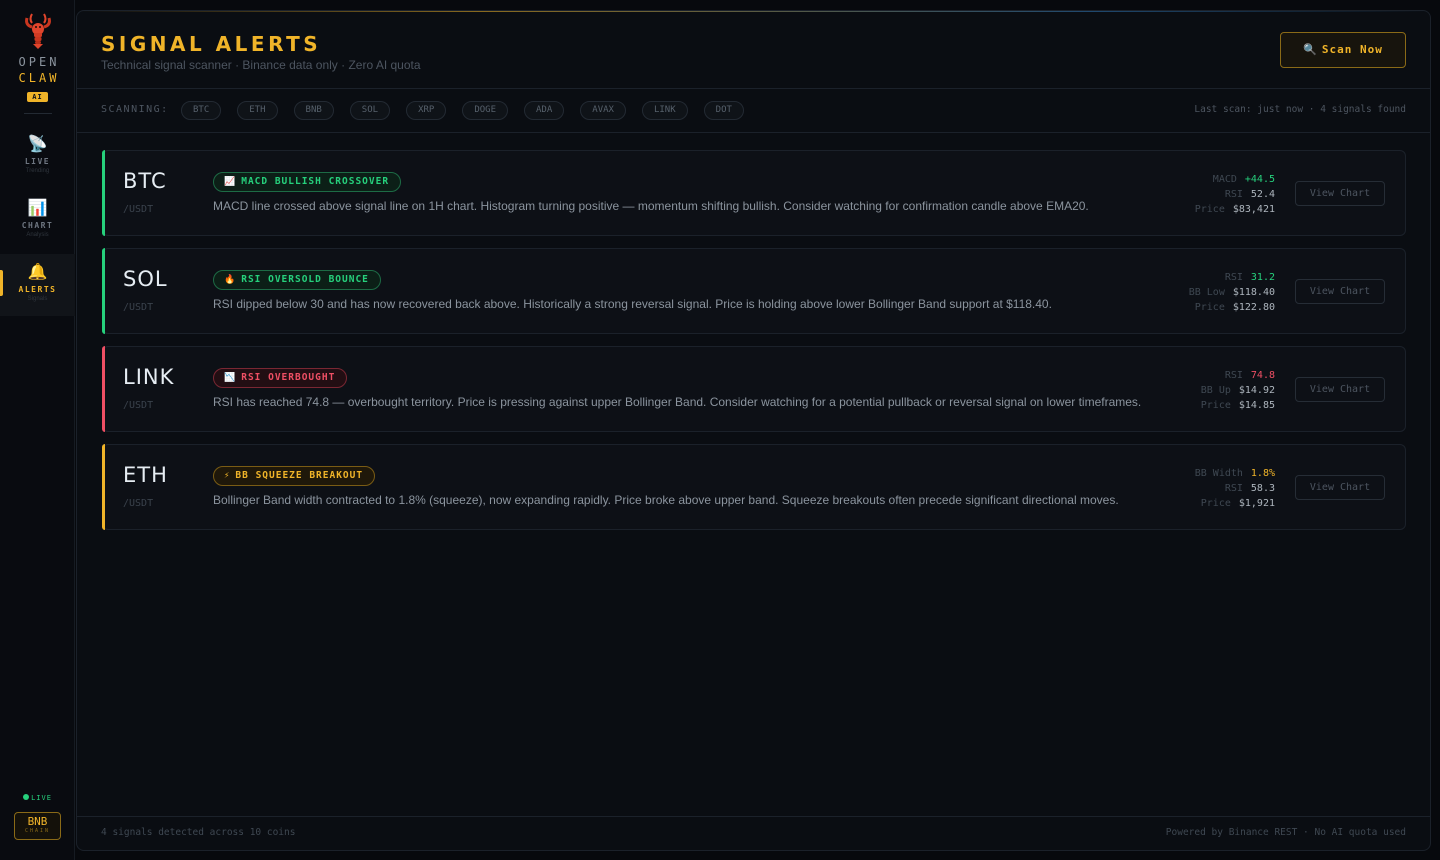  I want to click on chain-badge: BNB CHAIN, so click(37, 826).